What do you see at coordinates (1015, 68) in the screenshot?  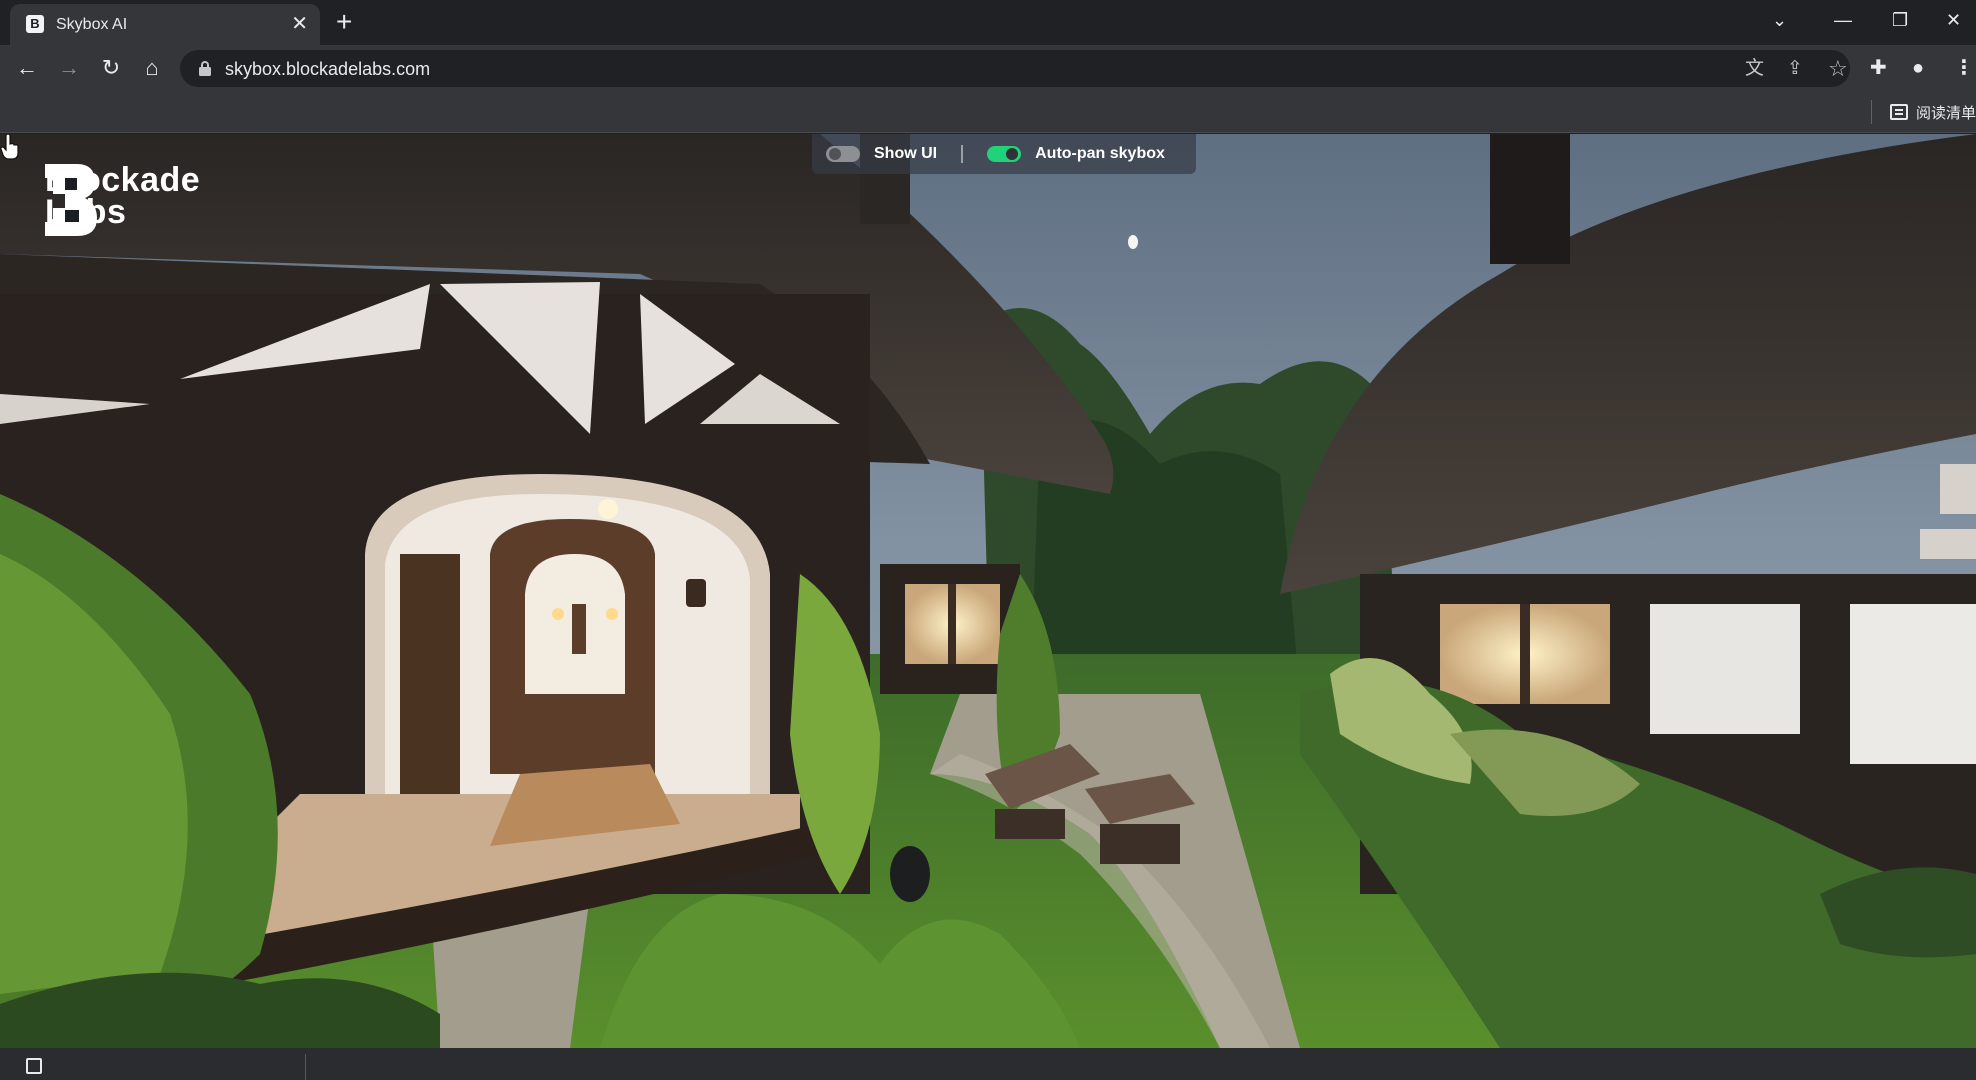 I see `address-bar: skybox.blockadelabs.com 文 ⇪ ☆` at bounding box center [1015, 68].